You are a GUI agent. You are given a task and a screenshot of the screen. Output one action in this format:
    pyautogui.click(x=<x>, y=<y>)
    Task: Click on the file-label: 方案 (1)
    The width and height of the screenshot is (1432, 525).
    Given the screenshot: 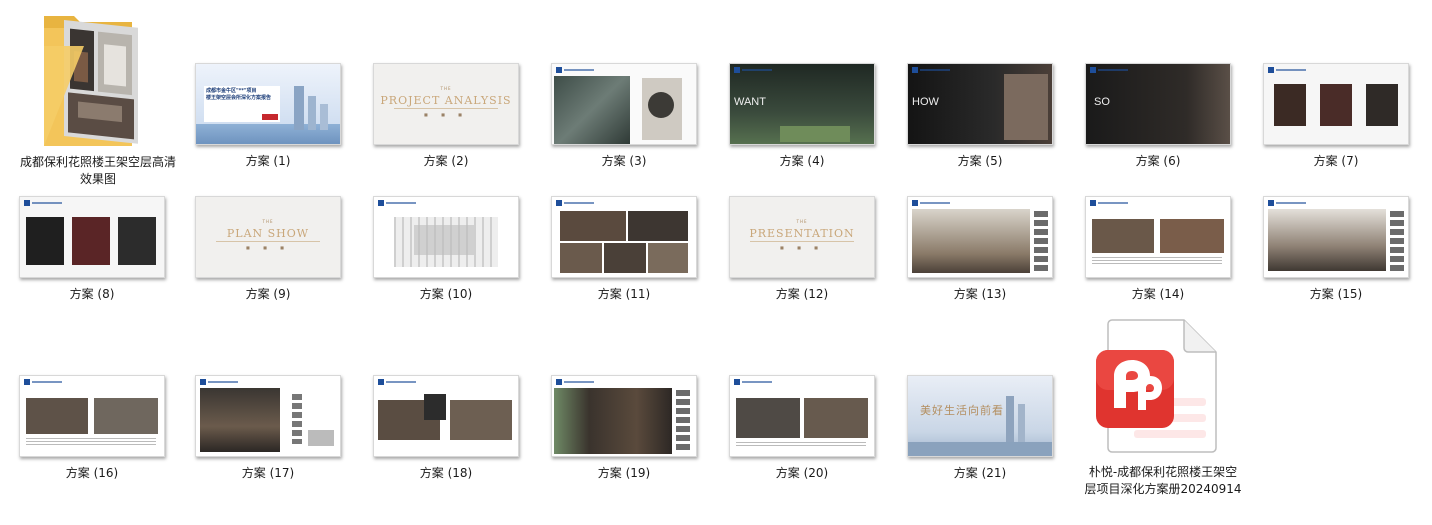 What is the action you would take?
    pyautogui.click(x=268, y=161)
    